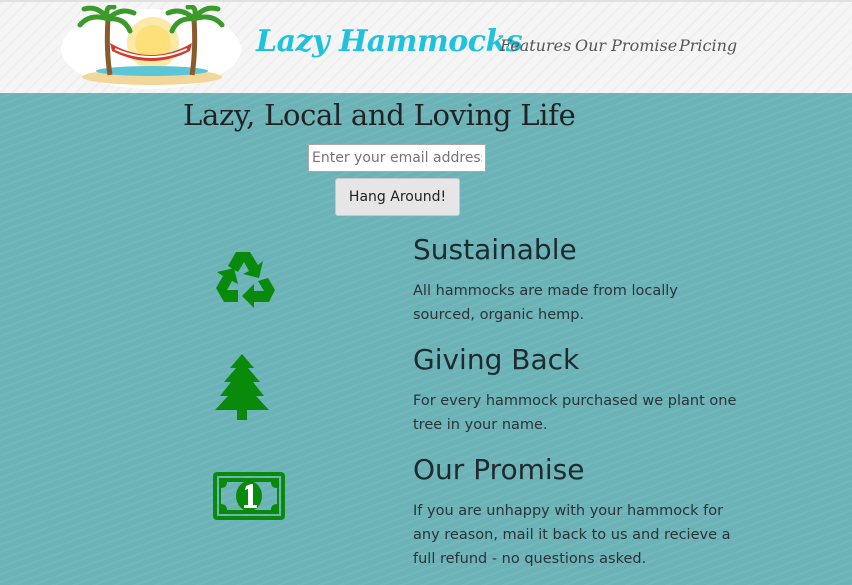  I want to click on nav-pricing: Pricing, so click(708, 45).